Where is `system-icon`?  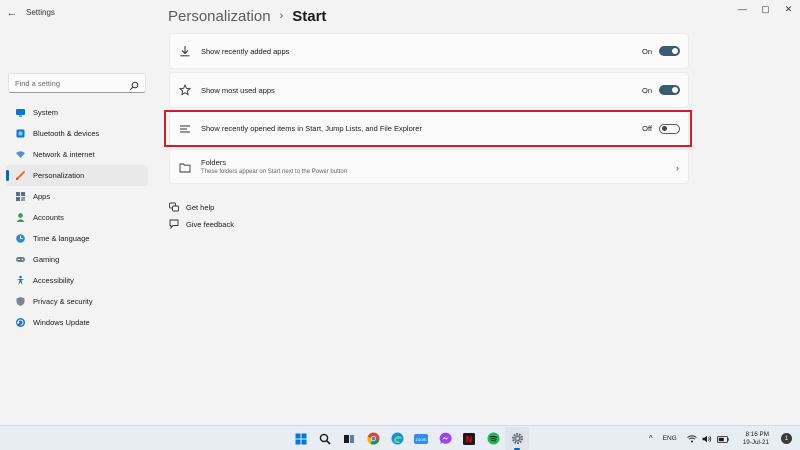
system-icon is located at coordinates (20, 112).